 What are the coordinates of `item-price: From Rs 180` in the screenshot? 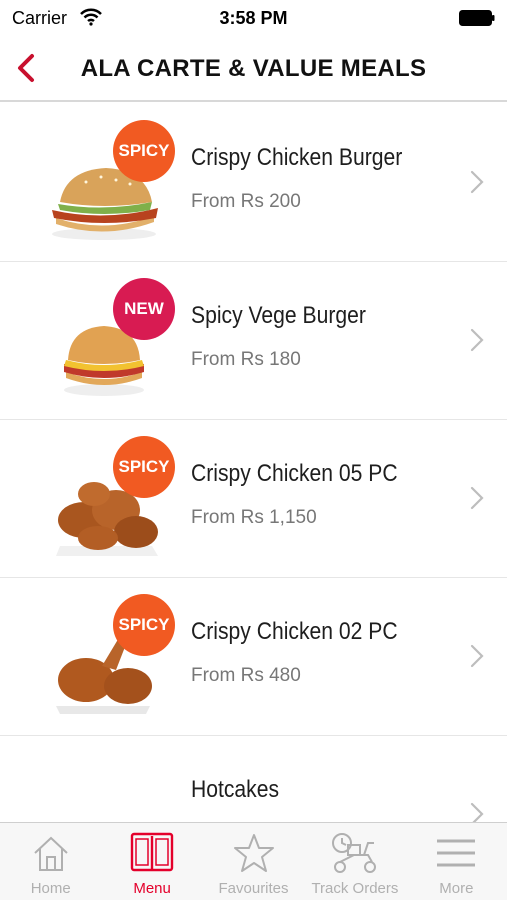 It's located at (246, 359).